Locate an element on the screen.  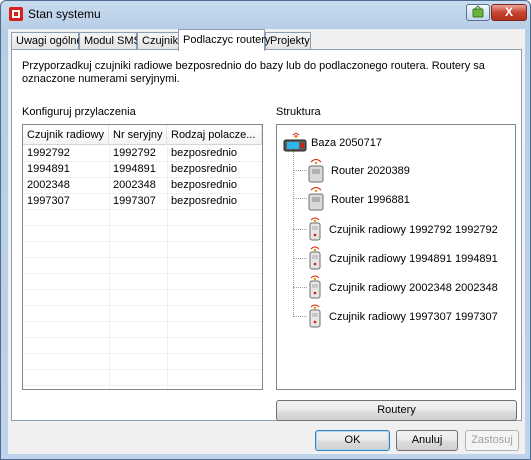
tab-projects: Projekty is located at coordinates (288, 41).